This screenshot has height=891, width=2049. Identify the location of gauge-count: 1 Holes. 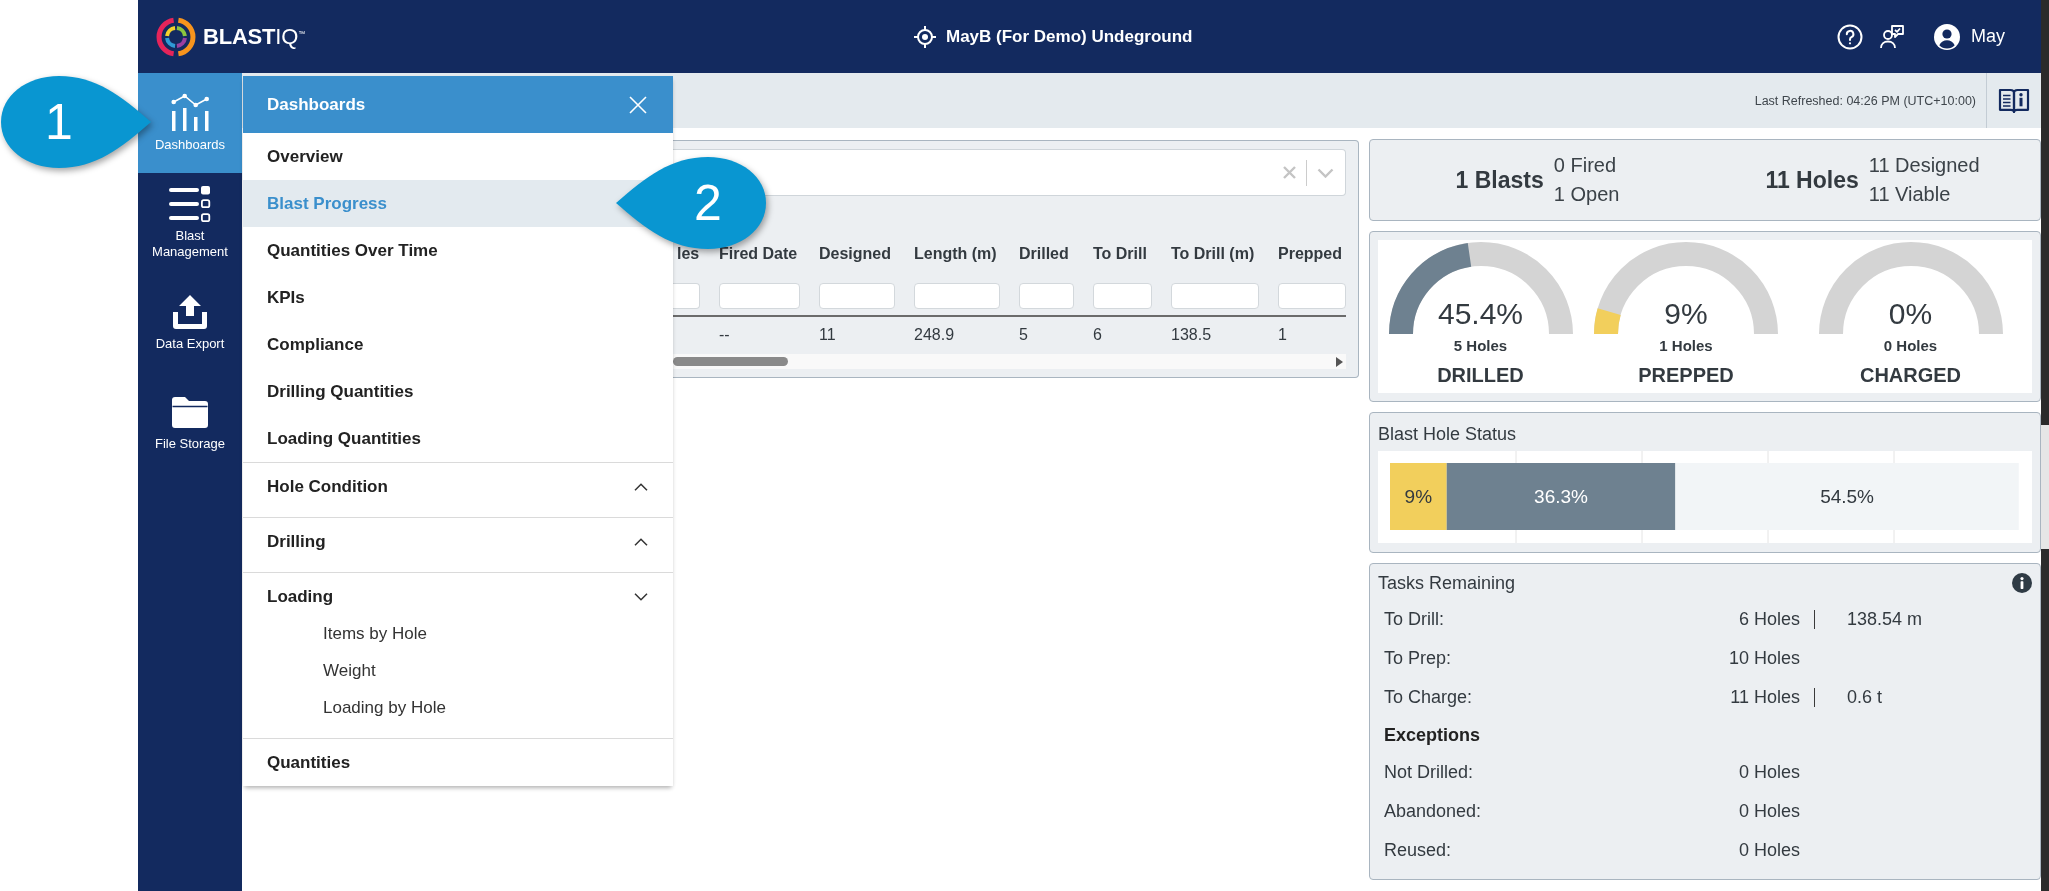
(1686, 346).